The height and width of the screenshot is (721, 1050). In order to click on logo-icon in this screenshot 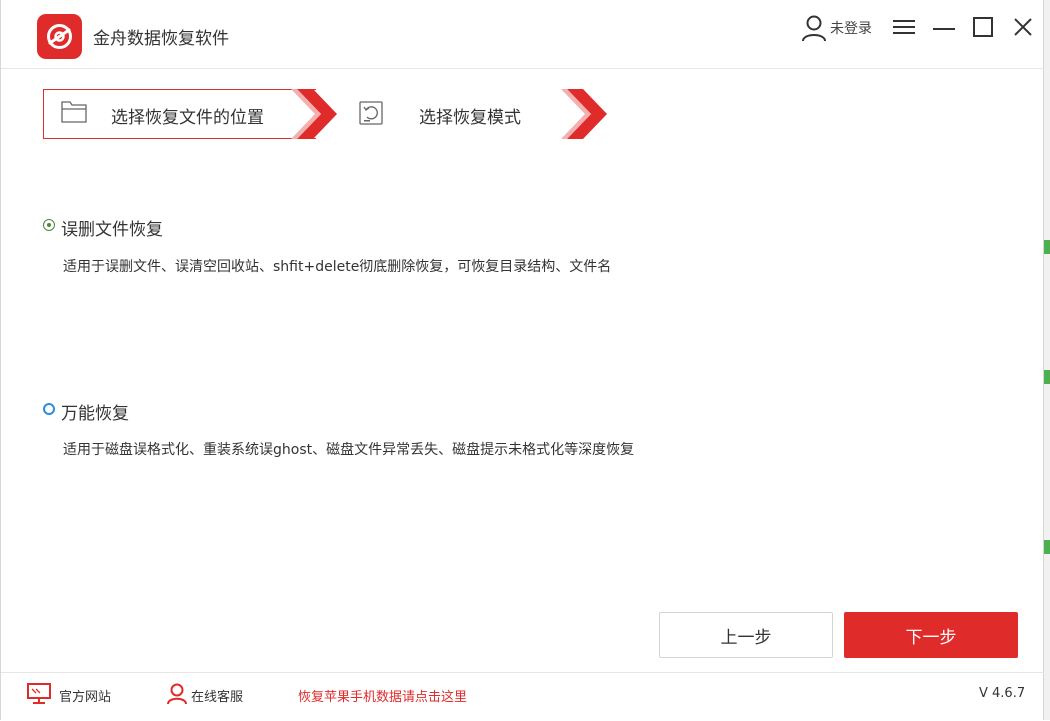, I will do `click(59, 36)`.